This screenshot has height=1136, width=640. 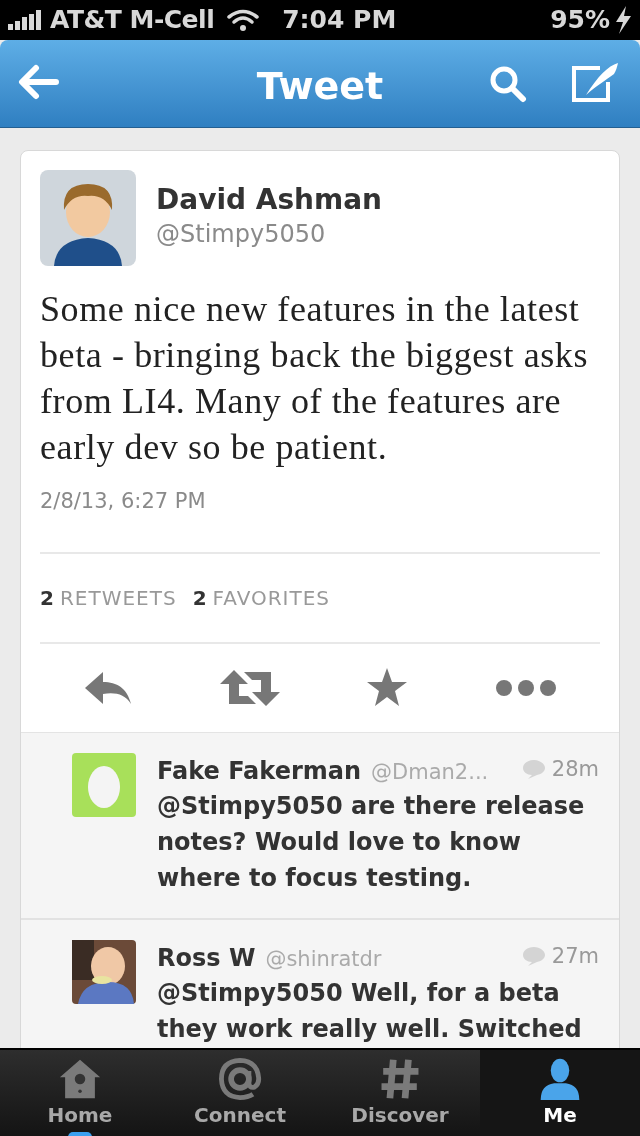 What do you see at coordinates (315, 378) in the screenshot?
I see `tweet-text: Some nice new features in the latest beta - bringing back the biggest asks from LI4. Many of the features are early dev so be patient.` at bounding box center [315, 378].